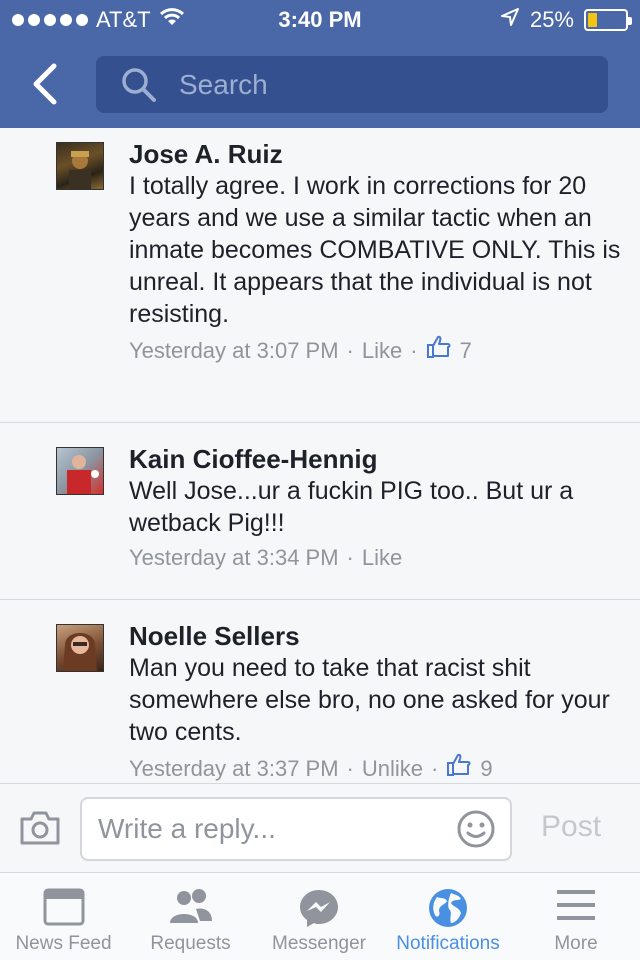  What do you see at coordinates (448, 910) in the screenshot?
I see `globe-icon` at bounding box center [448, 910].